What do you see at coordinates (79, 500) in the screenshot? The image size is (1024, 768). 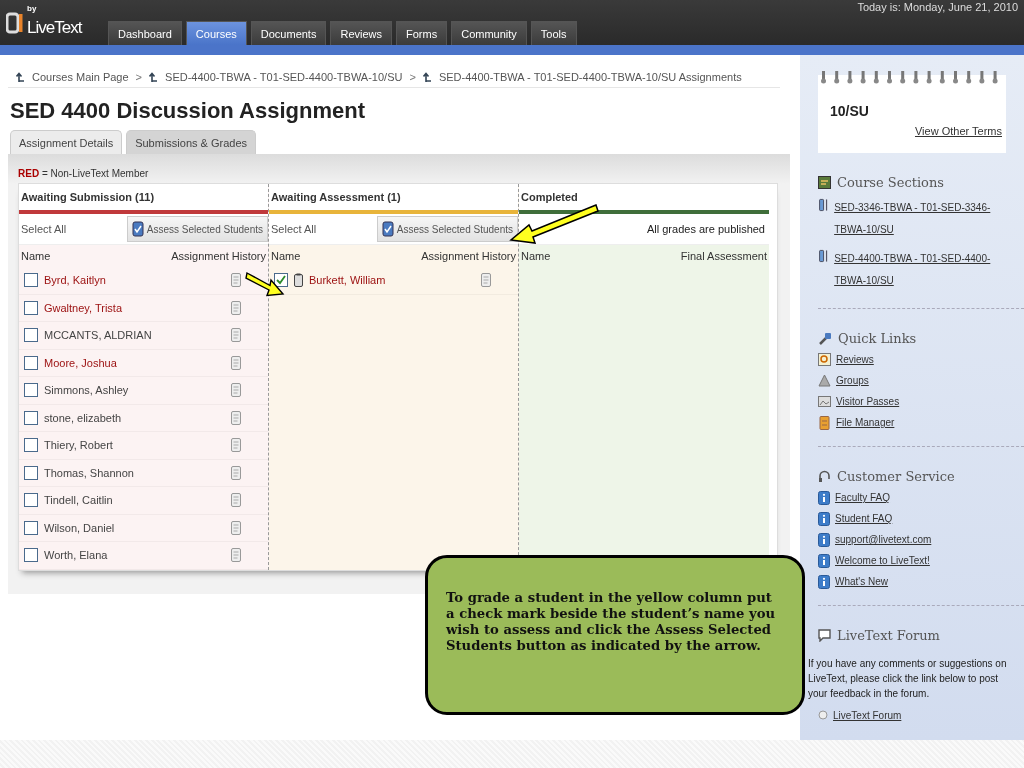 I see `student-name: Tindell, Caitlin` at bounding box center [79, 500].